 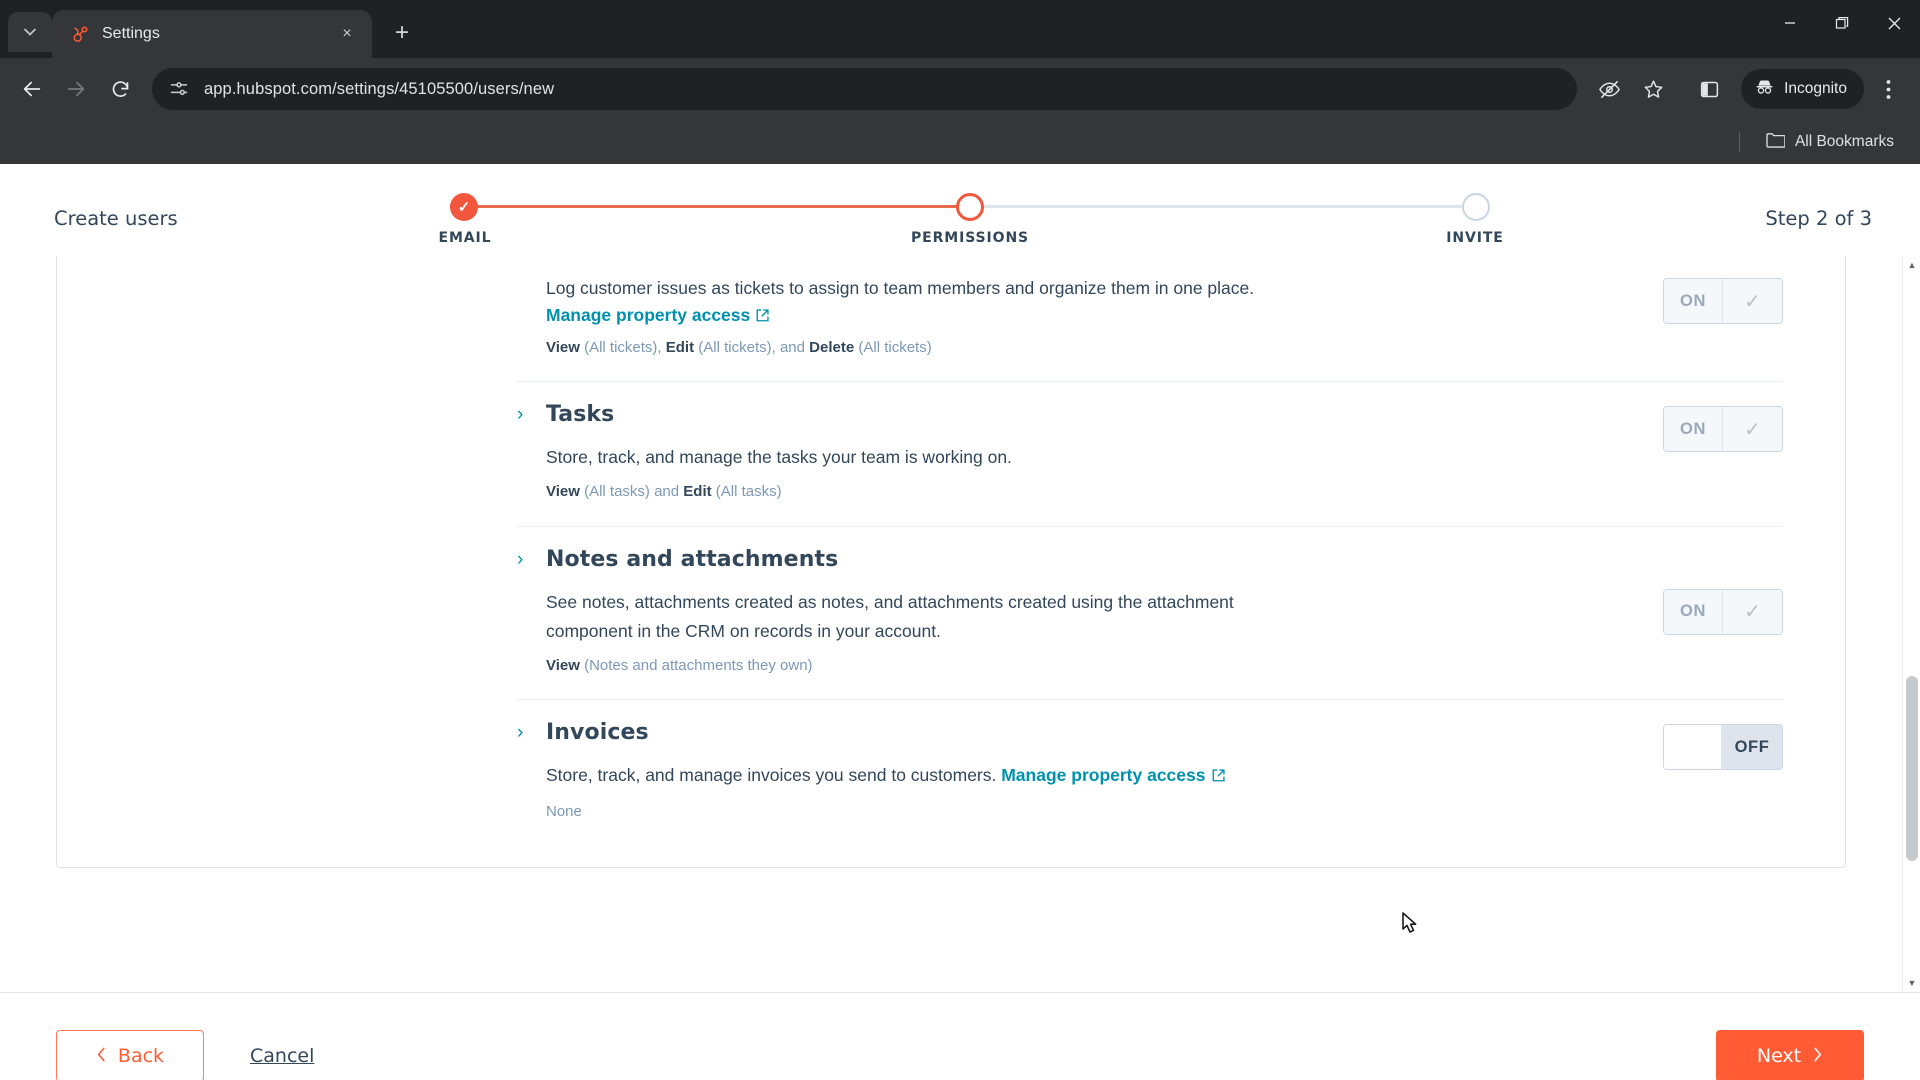 I want to click on close-window-button, so click(x=1894, y=23).